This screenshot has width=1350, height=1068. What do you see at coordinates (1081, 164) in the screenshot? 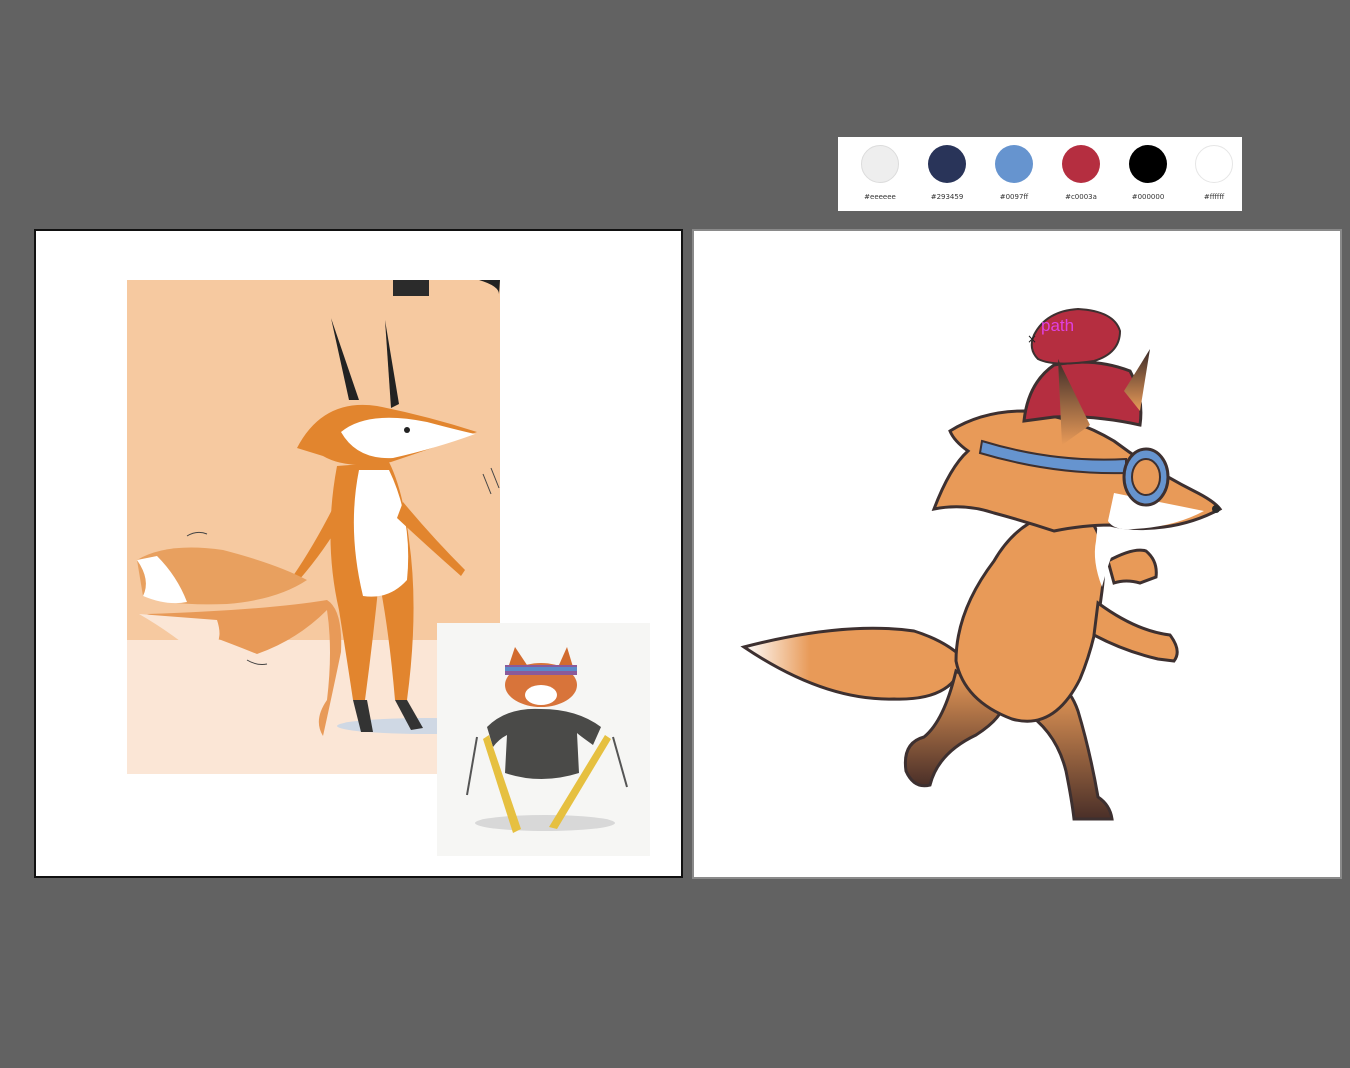
I see `swatch-4-color` at bounding box center [1081, 164].